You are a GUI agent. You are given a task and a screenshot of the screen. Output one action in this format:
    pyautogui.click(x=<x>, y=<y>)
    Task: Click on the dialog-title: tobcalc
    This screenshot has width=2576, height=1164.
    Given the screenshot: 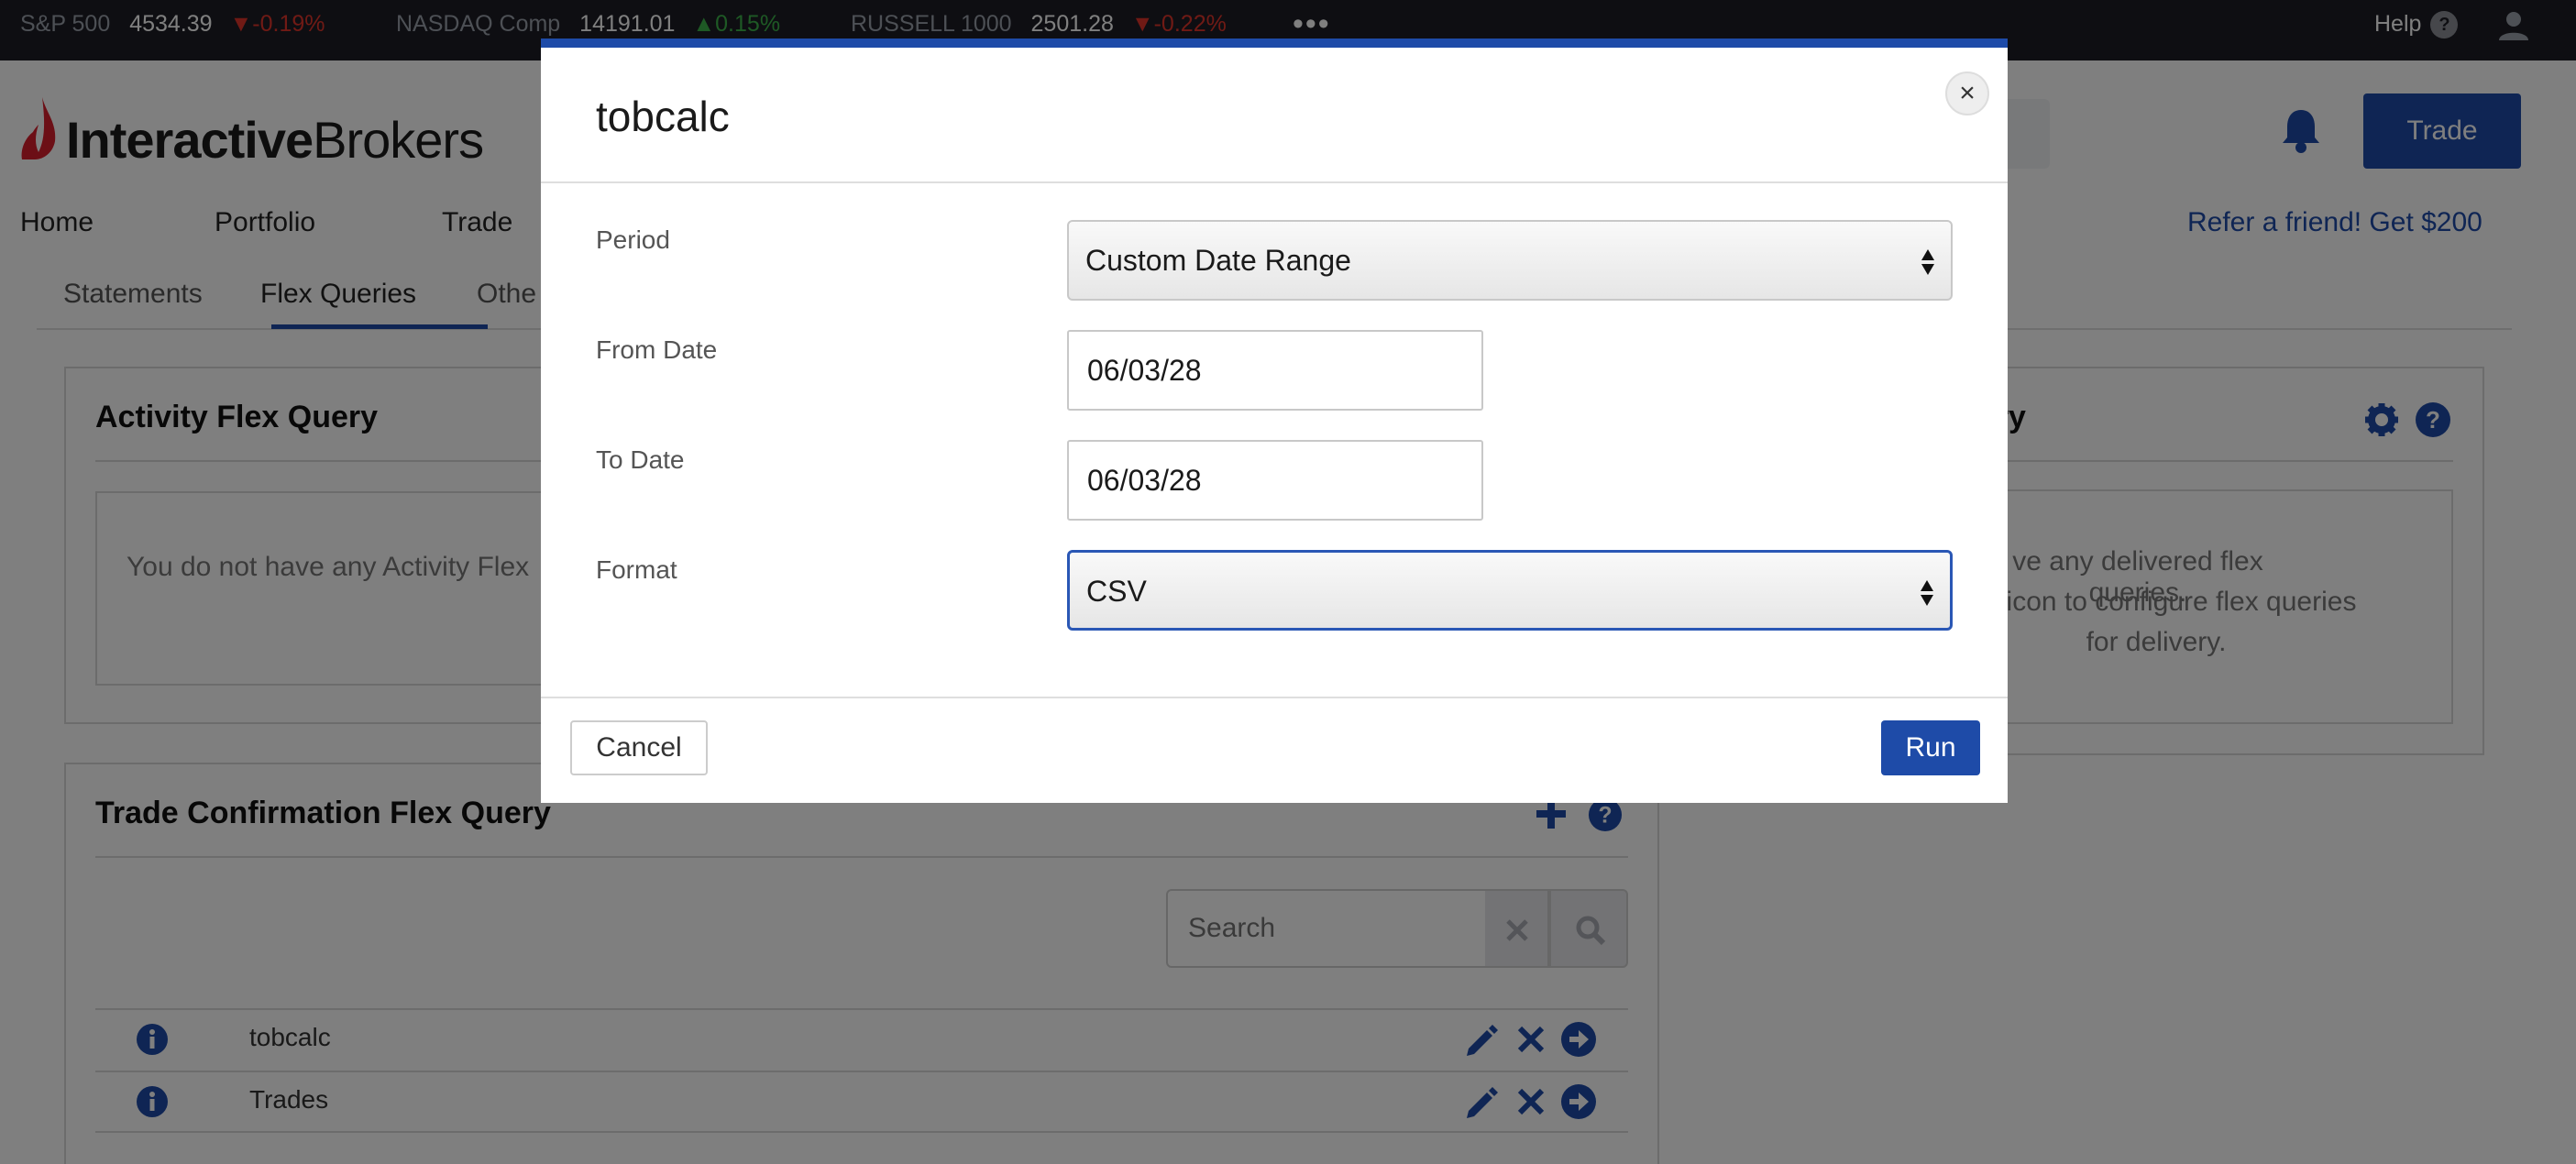 What is the action you would take?
    pyautogui.click(x=663, y=116)
    